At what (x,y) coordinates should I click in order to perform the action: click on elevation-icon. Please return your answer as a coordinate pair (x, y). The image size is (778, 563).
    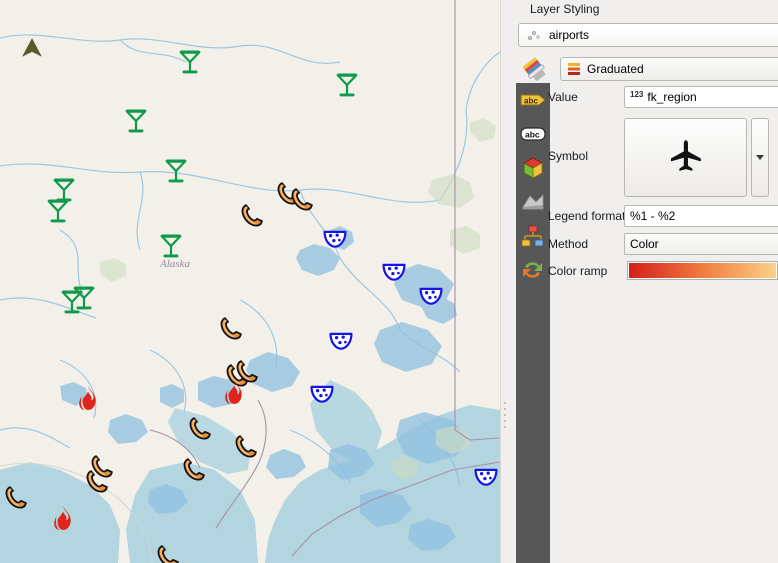
    Looking at the image, I should click on (533, 201).